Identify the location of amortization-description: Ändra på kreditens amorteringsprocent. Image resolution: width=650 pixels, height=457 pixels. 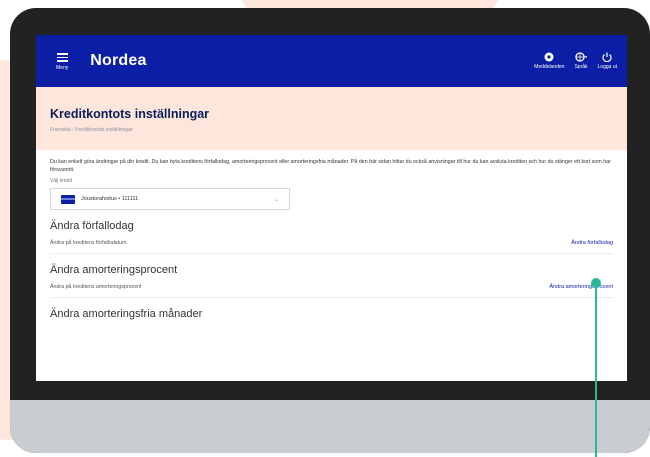
(96, 286).